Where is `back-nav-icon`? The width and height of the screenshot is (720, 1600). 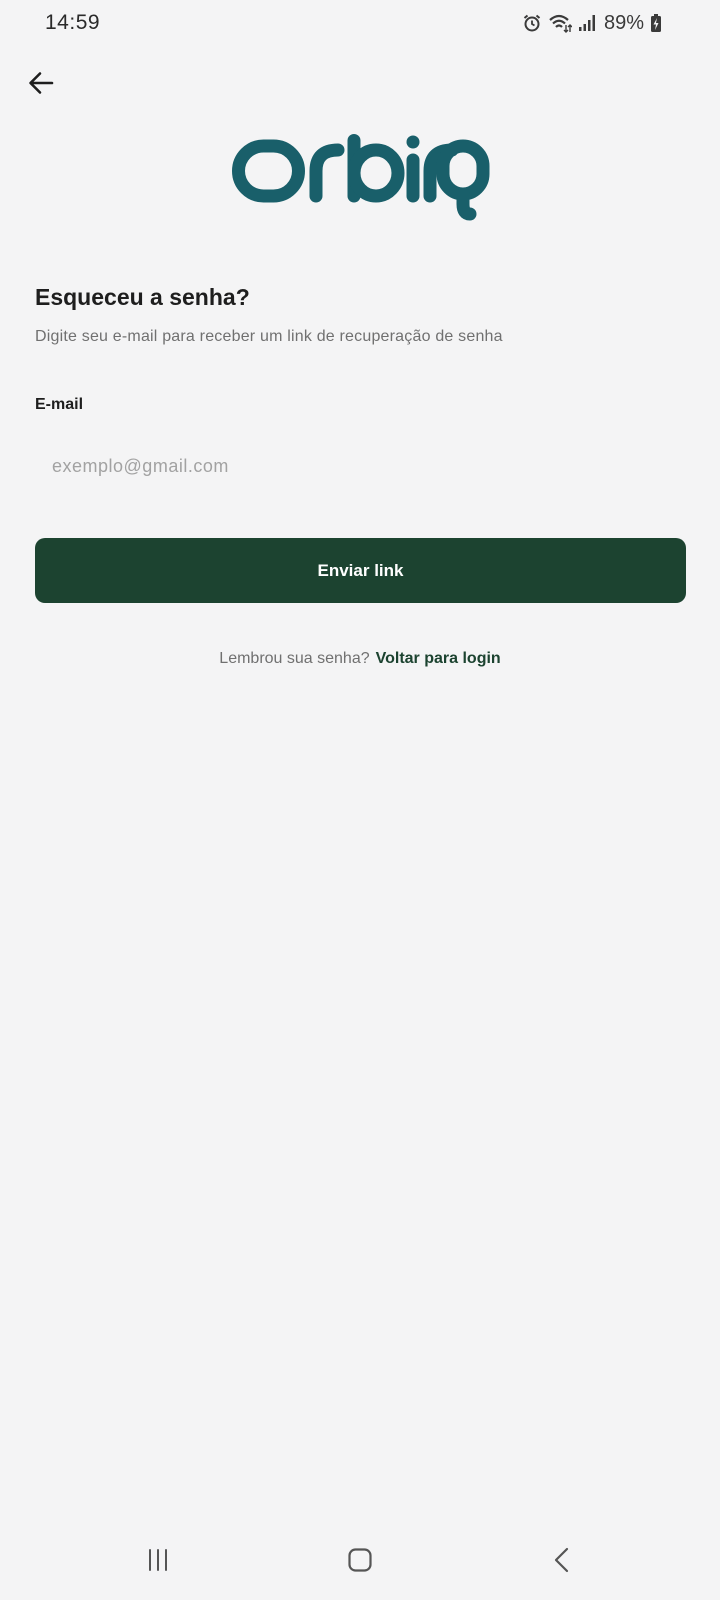
back-nav-icon is located at coordinates (561, 1560).